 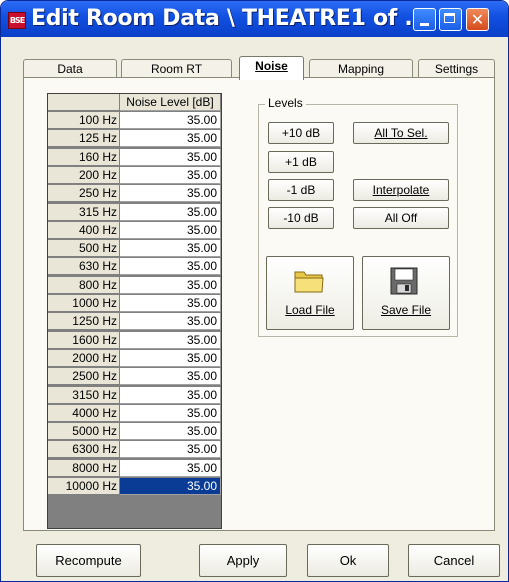 I want to click on floppy-disk-icon, so click(x=404, y=281).